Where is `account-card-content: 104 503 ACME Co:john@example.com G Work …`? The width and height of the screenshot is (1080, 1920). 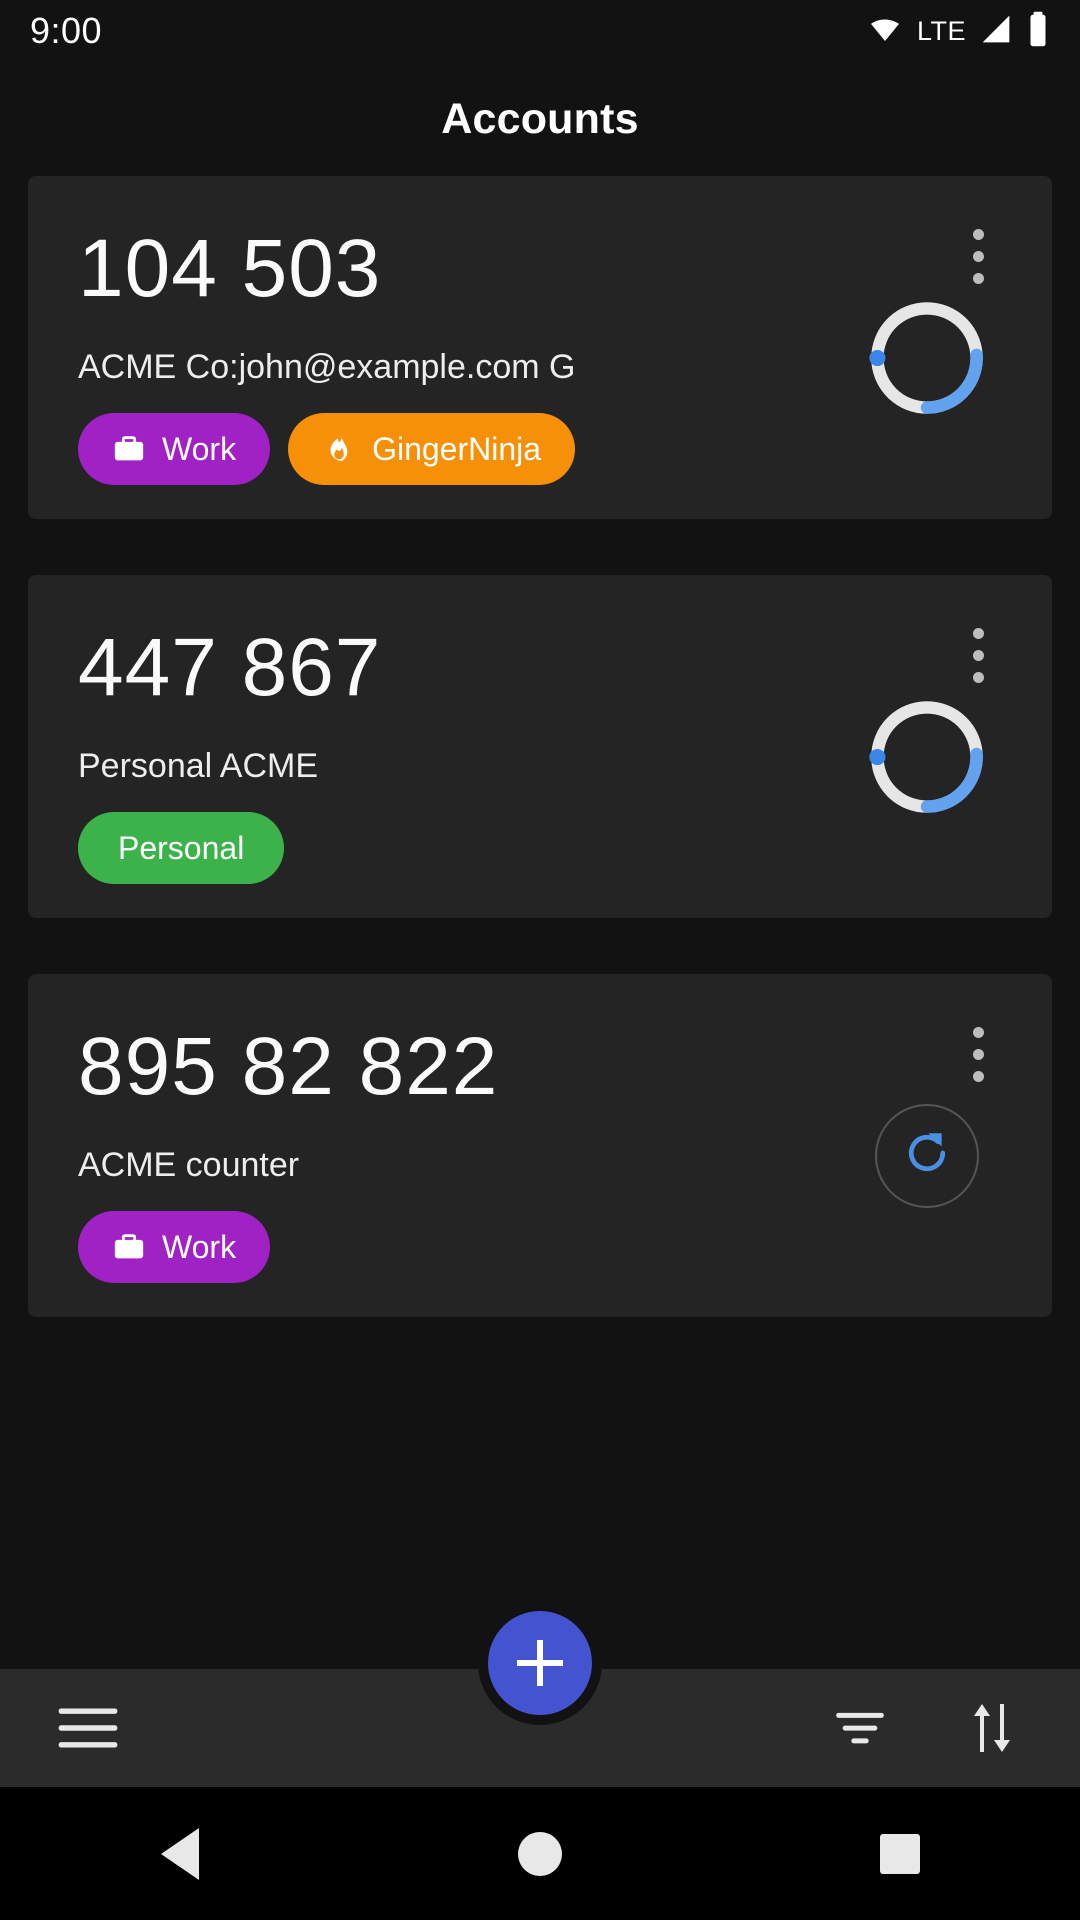 account-card-content: 104 503 ACME Co:john@example.com G Work … is located at coordinates (455, 345).